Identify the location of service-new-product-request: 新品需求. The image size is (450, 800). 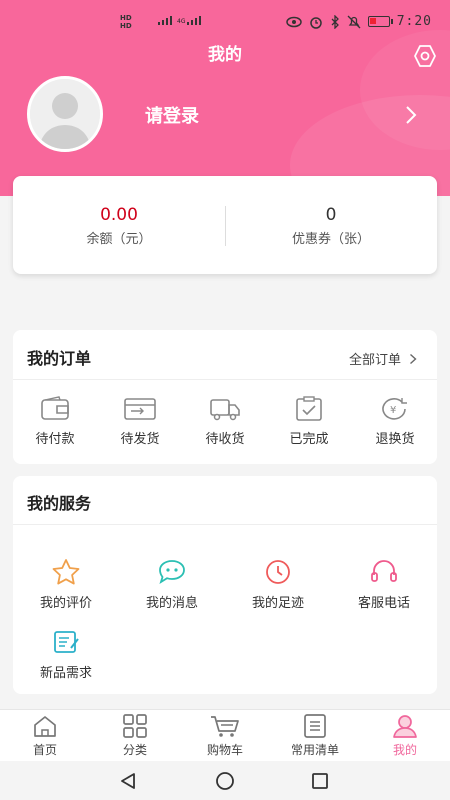
(66, 654).